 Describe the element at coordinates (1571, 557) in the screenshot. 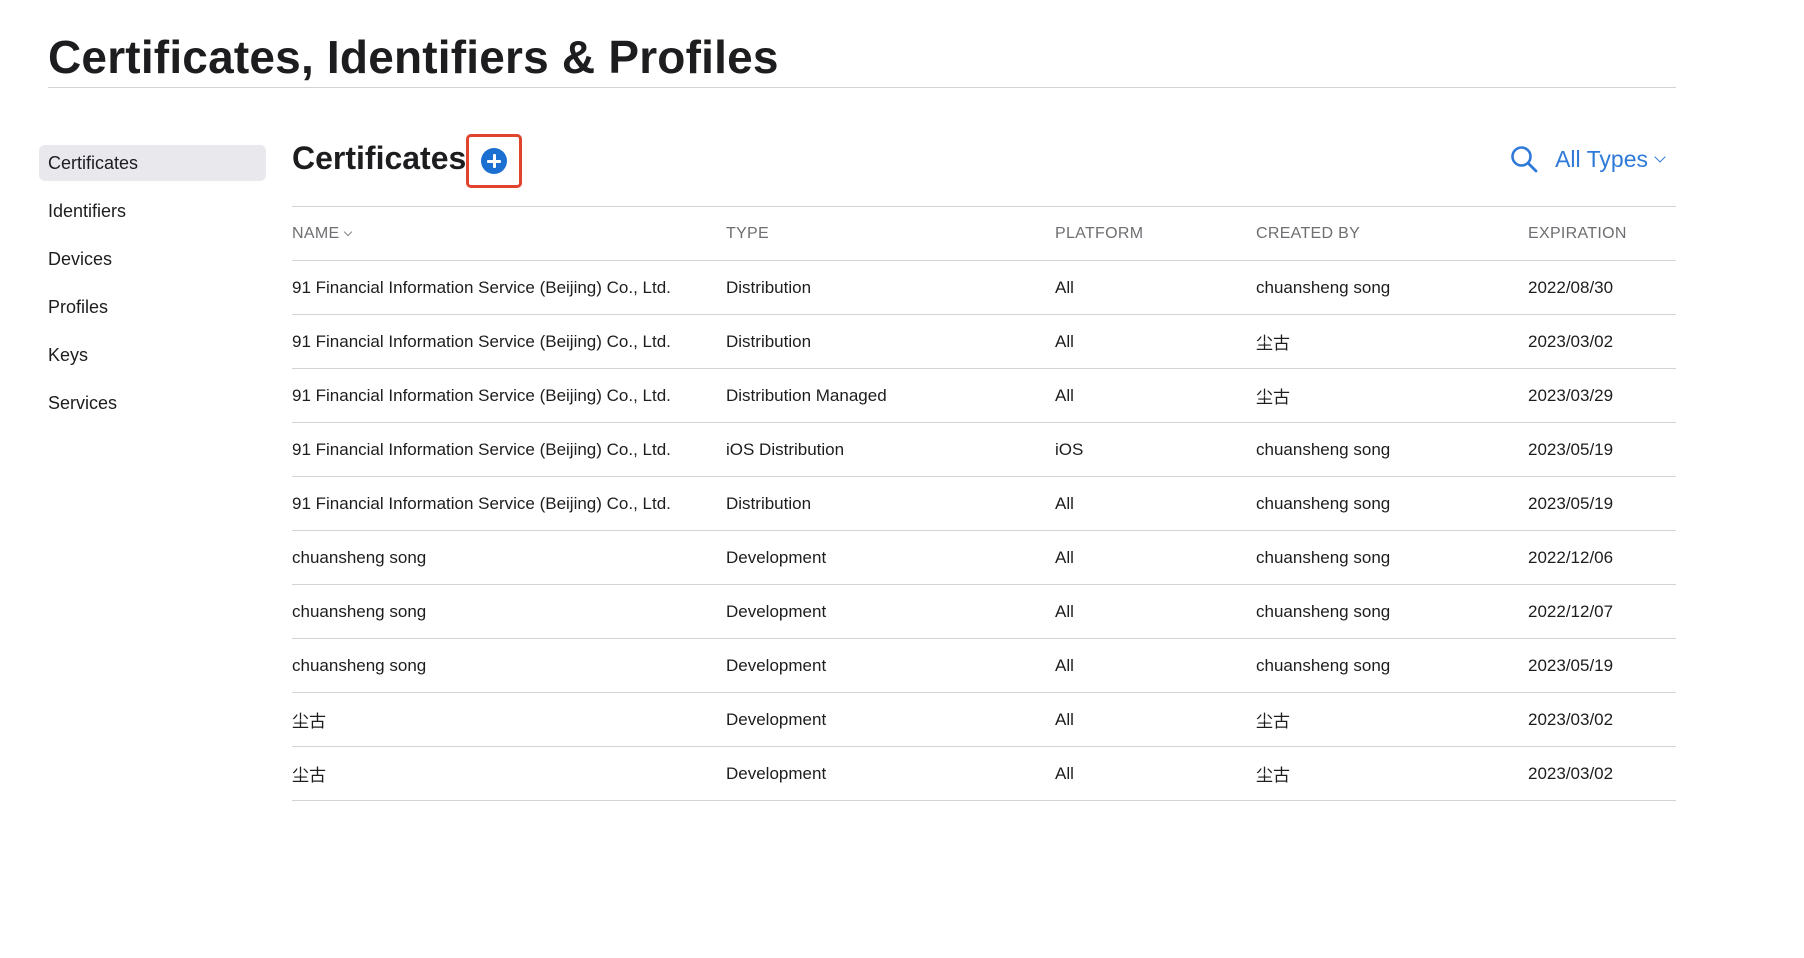

I see `cell-expiration: 2022/12/06` at that location.